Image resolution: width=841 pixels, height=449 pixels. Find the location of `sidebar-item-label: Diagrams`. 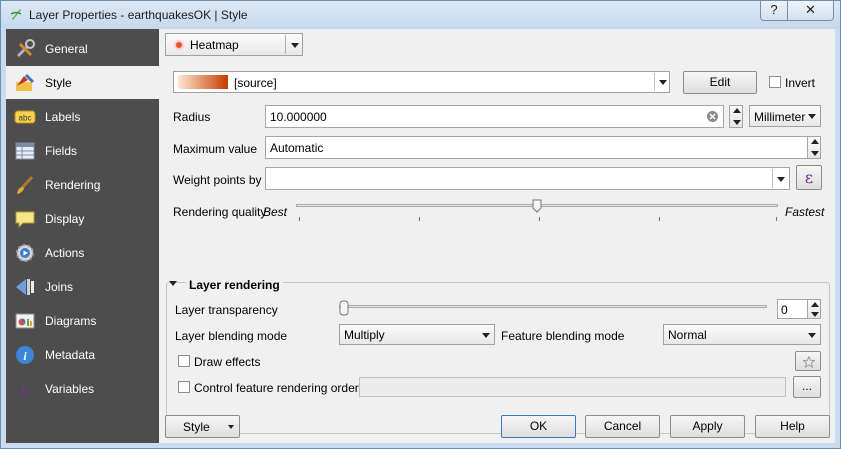

sidebar-item-label: Diagrams is located at coordinates (71, 321).